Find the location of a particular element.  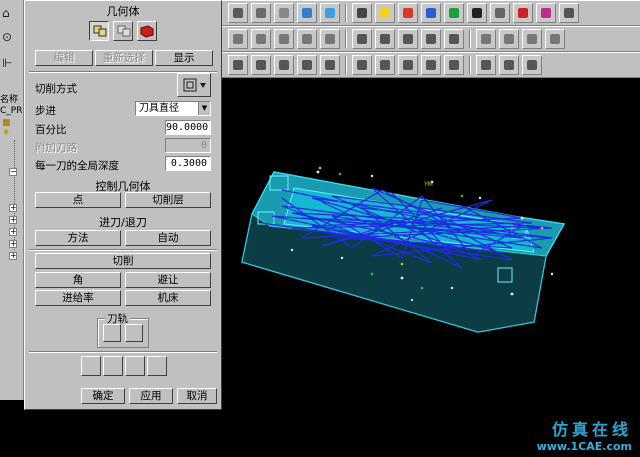

3d-view-icon is located at coordinates (431, 13).